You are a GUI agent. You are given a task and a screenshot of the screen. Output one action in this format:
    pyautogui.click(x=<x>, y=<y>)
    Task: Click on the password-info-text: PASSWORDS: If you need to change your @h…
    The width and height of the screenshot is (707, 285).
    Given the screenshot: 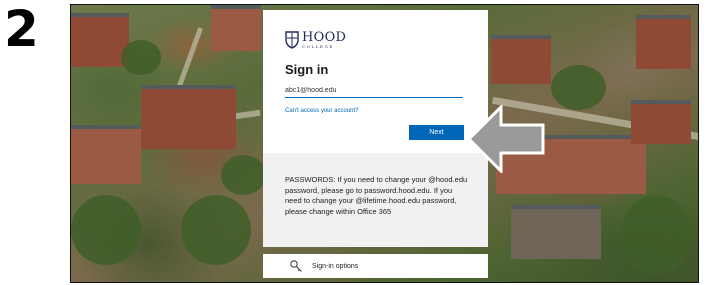 What is the action you would take?
    pyautogui.click(x=376, y=195)
    